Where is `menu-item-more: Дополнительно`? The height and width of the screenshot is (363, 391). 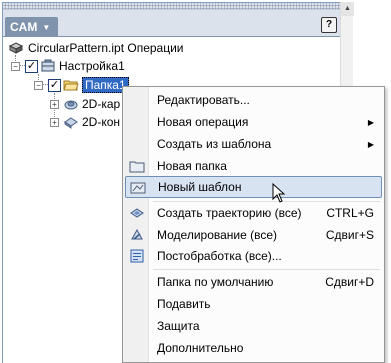 menu-item-more: Дополнительно is located at coordinates (253, 348).